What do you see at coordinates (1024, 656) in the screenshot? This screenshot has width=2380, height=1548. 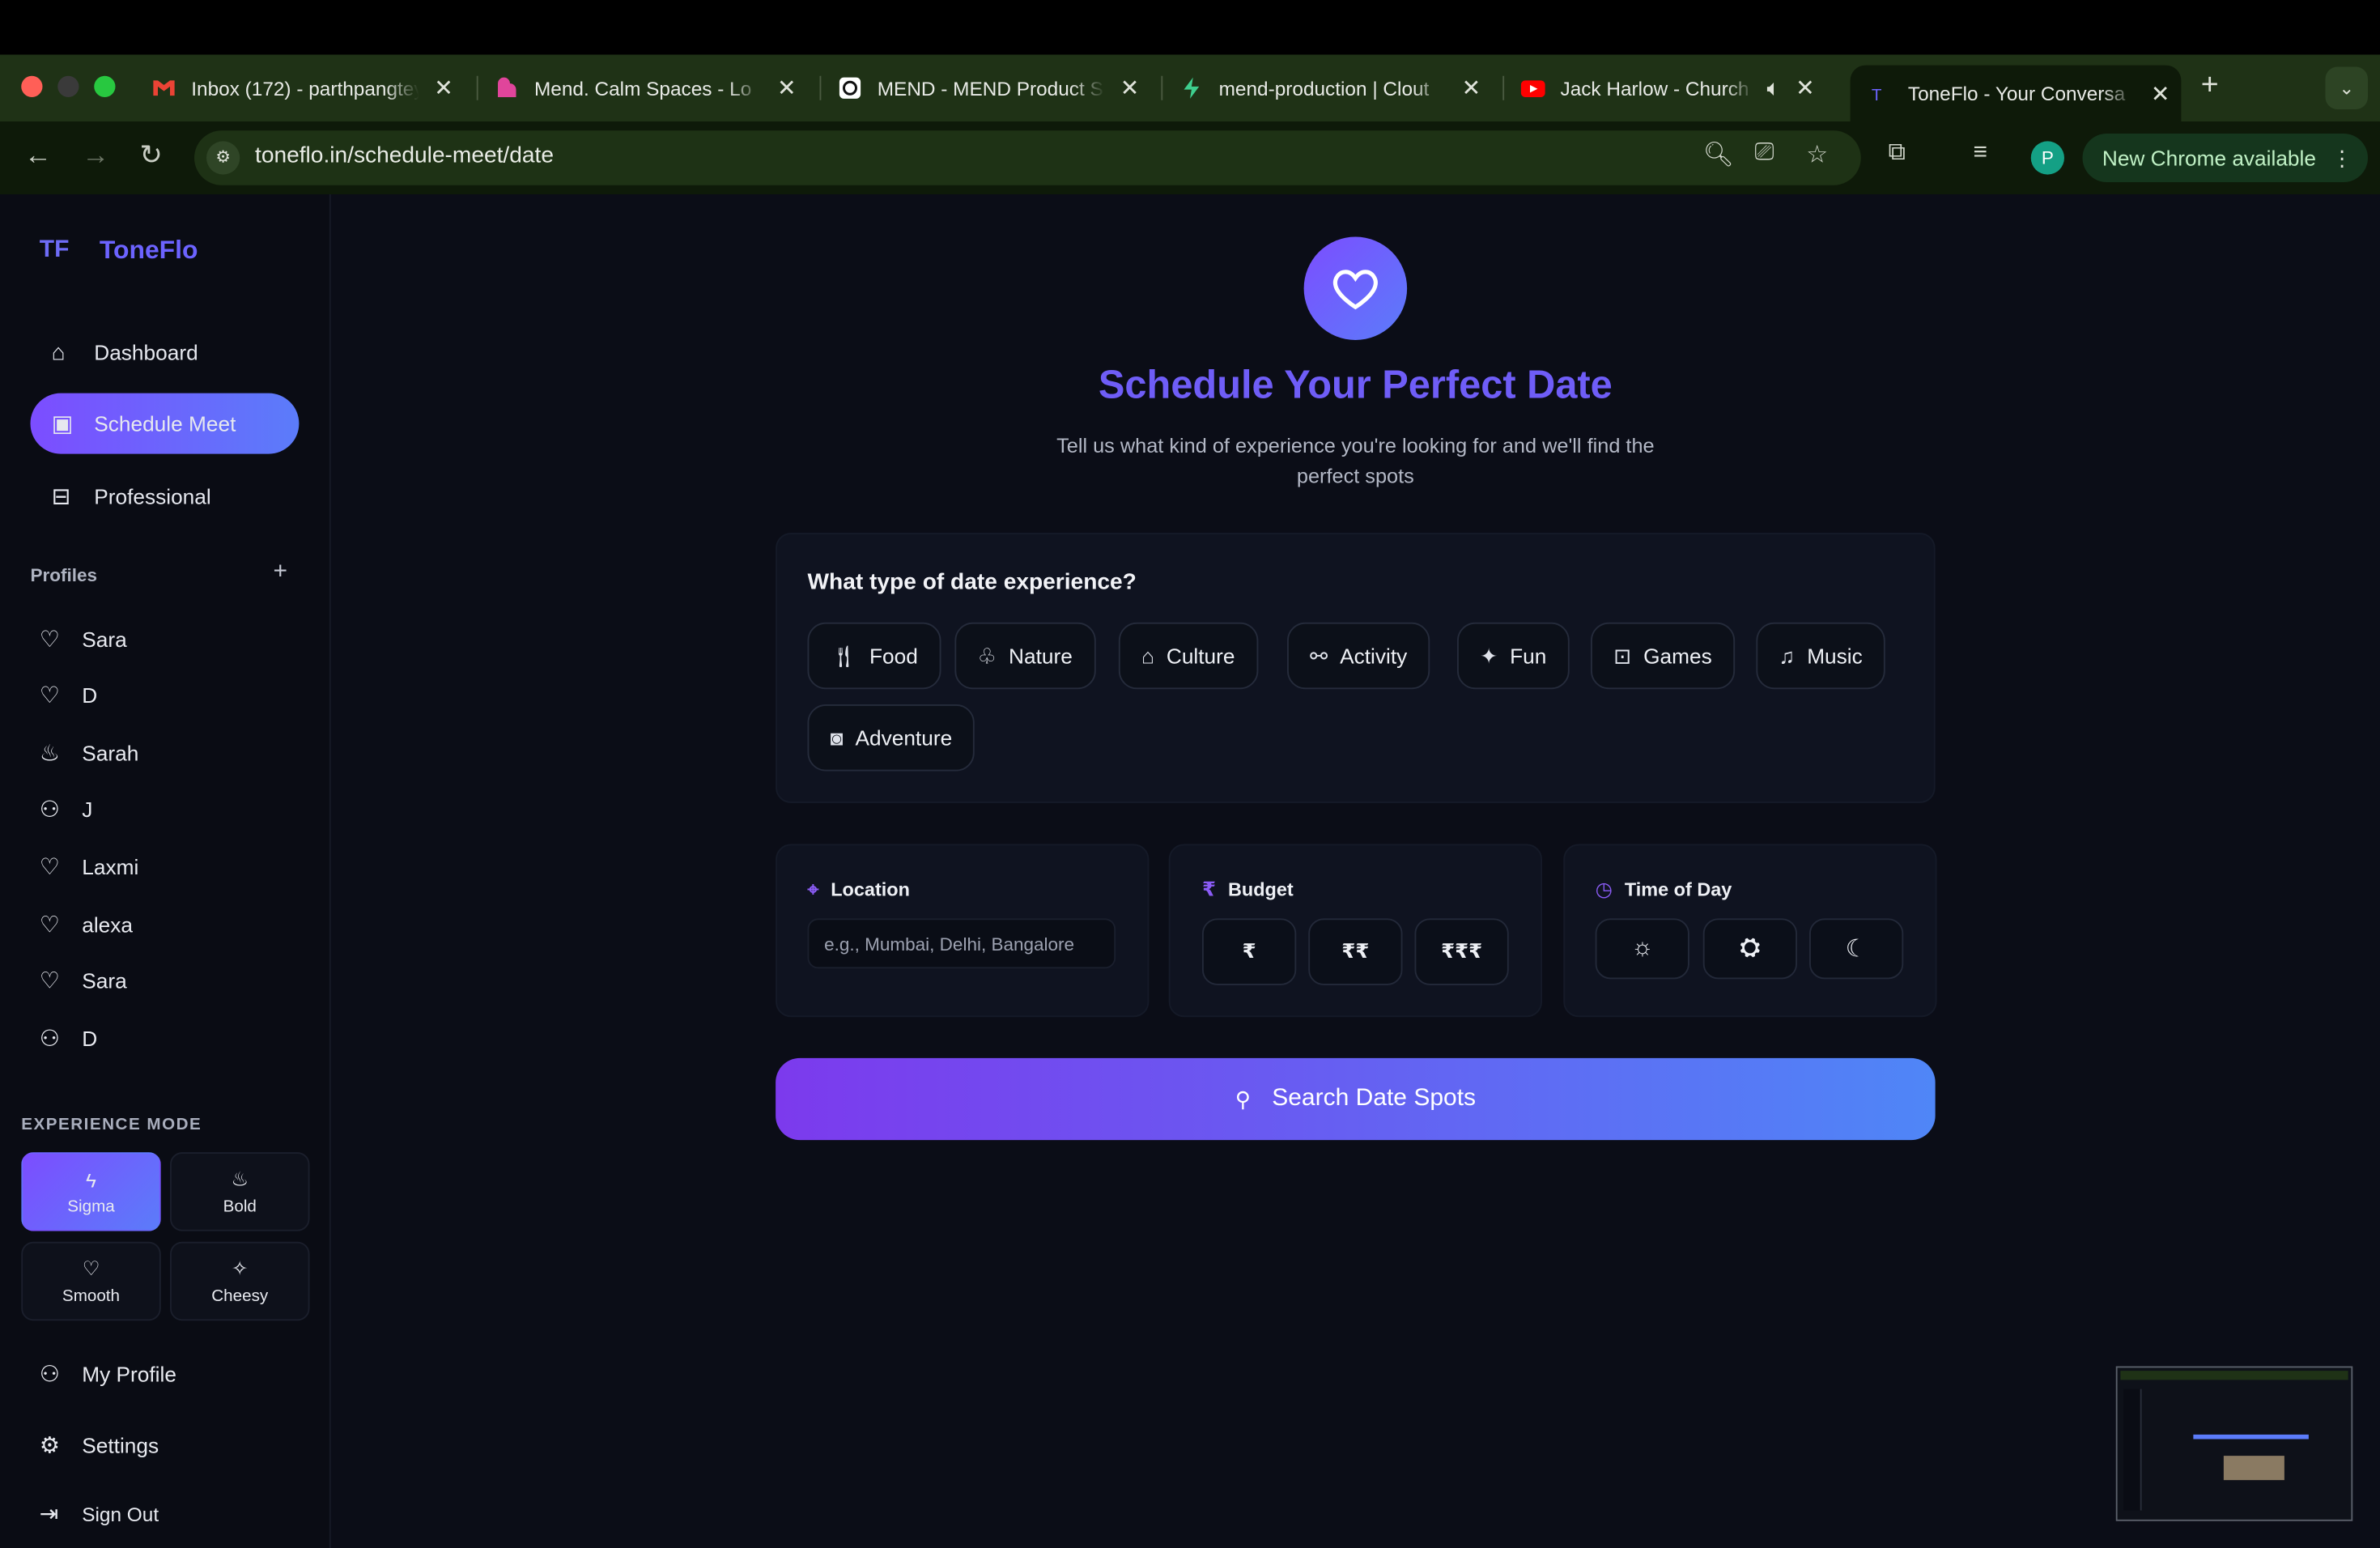 I see `category-nature: ♧ Nature` at bounding box center [1024, 656].